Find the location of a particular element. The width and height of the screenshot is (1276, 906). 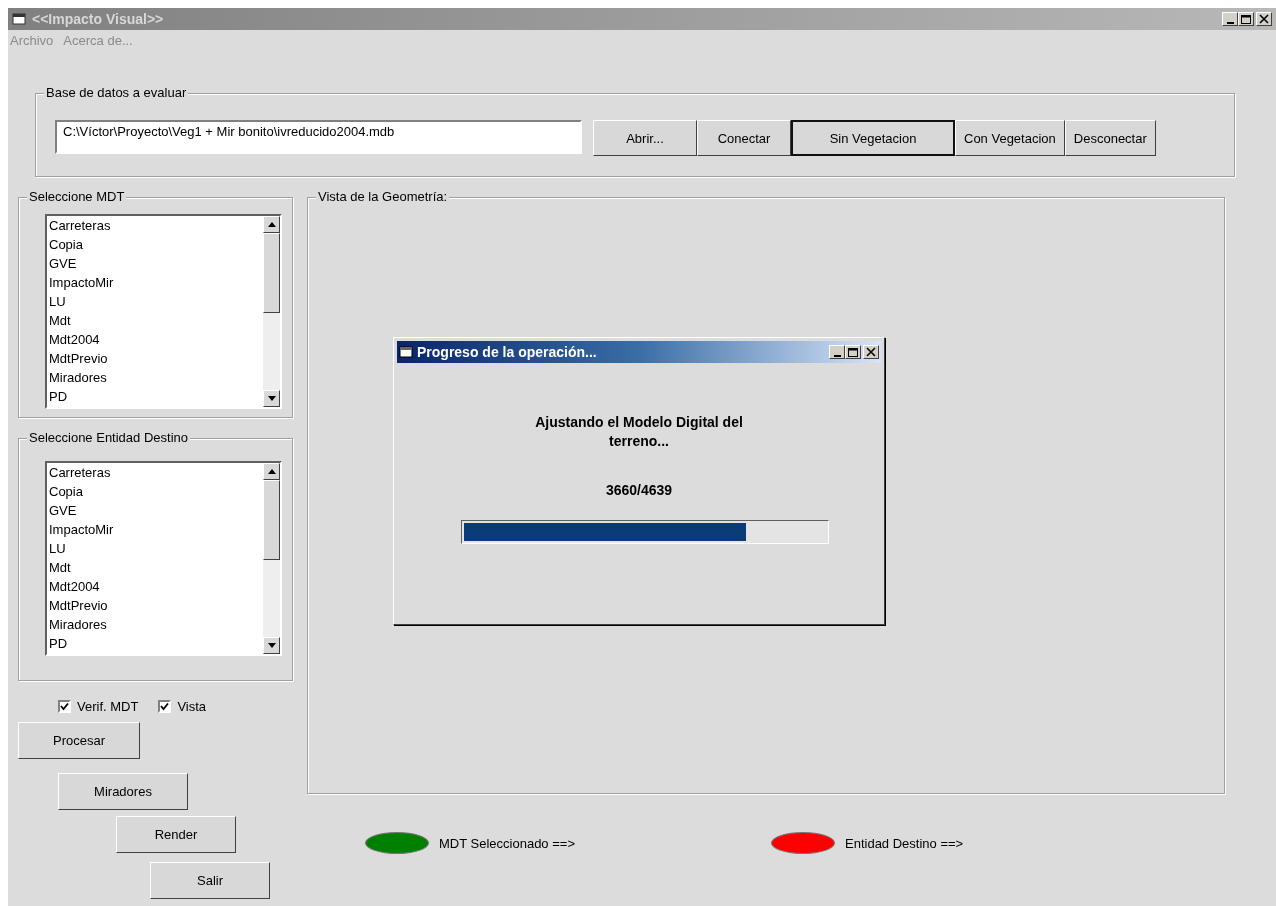

group-label: Vista de la Geometría: is located at coordinates (383, 196).